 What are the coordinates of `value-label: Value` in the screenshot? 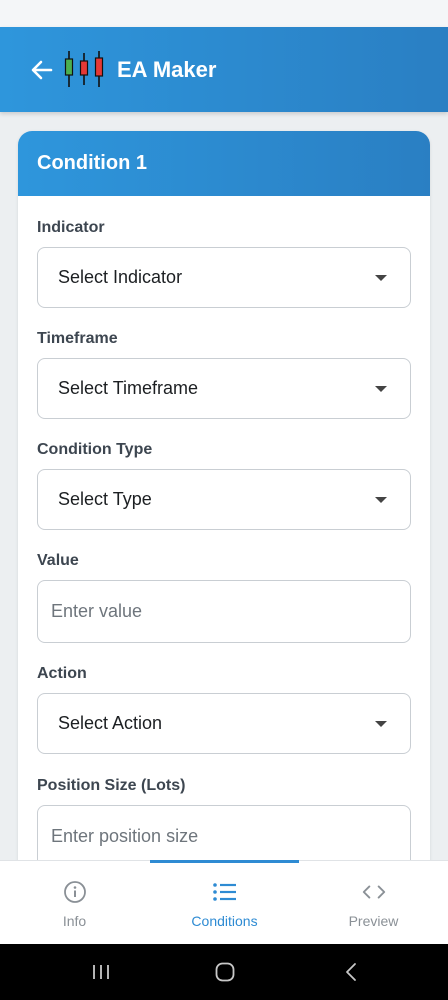 It's located at (58, 560).